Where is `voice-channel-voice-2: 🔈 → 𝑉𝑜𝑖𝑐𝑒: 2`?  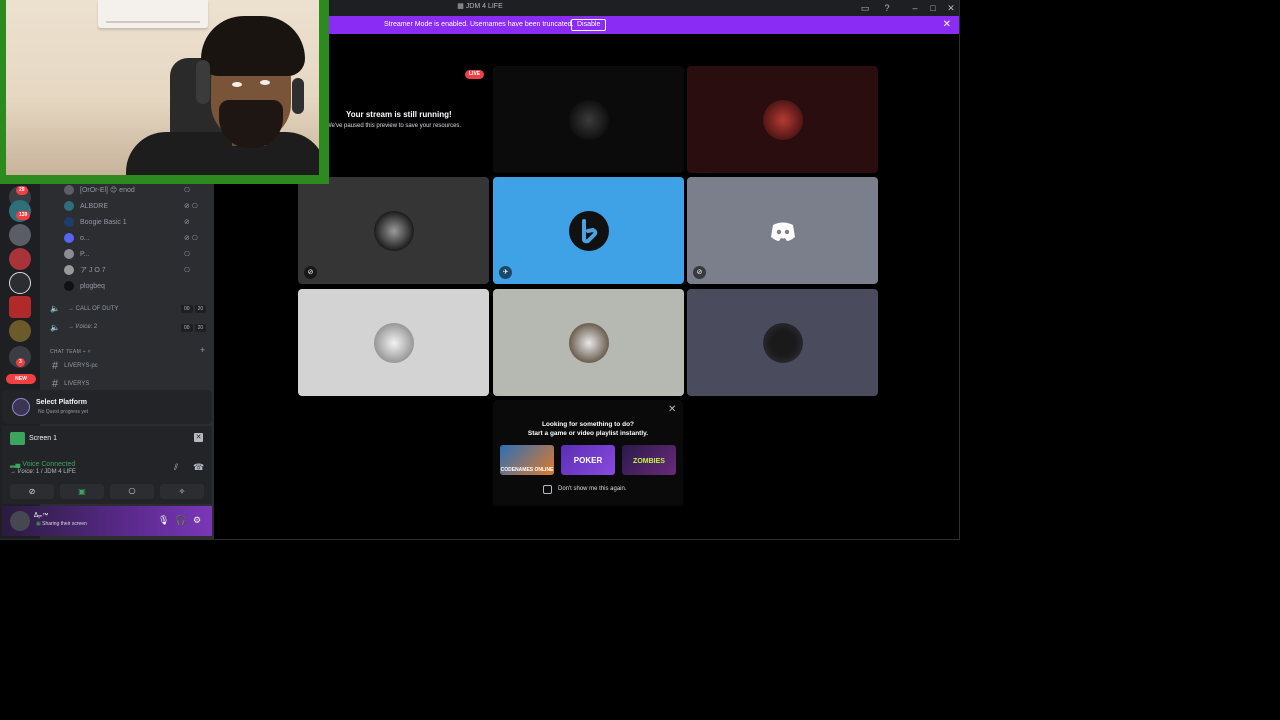 voice-channel-voice-2: 🔈 → 𝑉𝑜𝑖𝑐𝑒: 2 is located at coordinates (73, 327).